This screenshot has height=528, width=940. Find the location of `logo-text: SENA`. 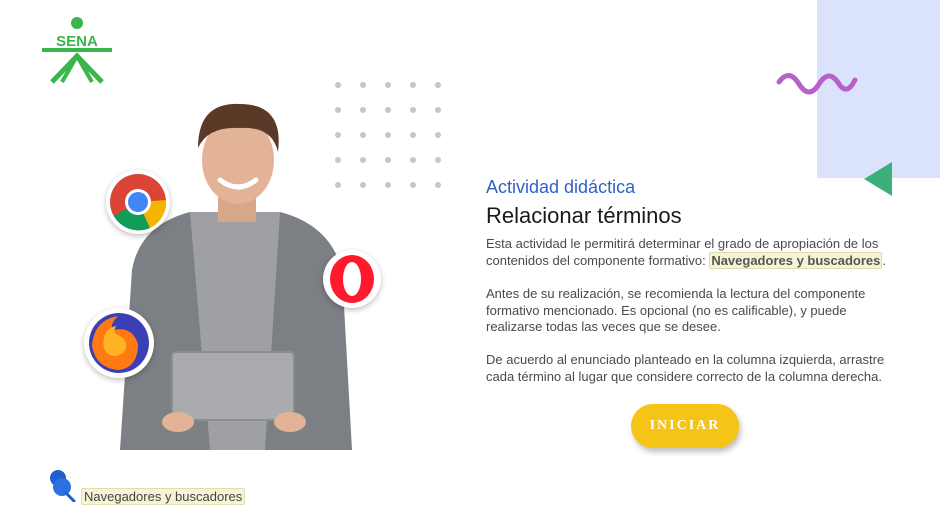

logo-text: SENA is located at coordinates (77, 41).